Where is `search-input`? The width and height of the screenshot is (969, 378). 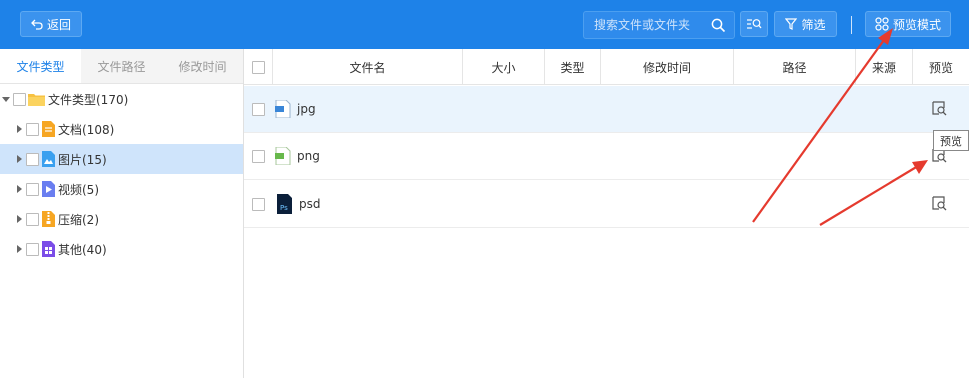 search-input is located at coordinates (652, 25).